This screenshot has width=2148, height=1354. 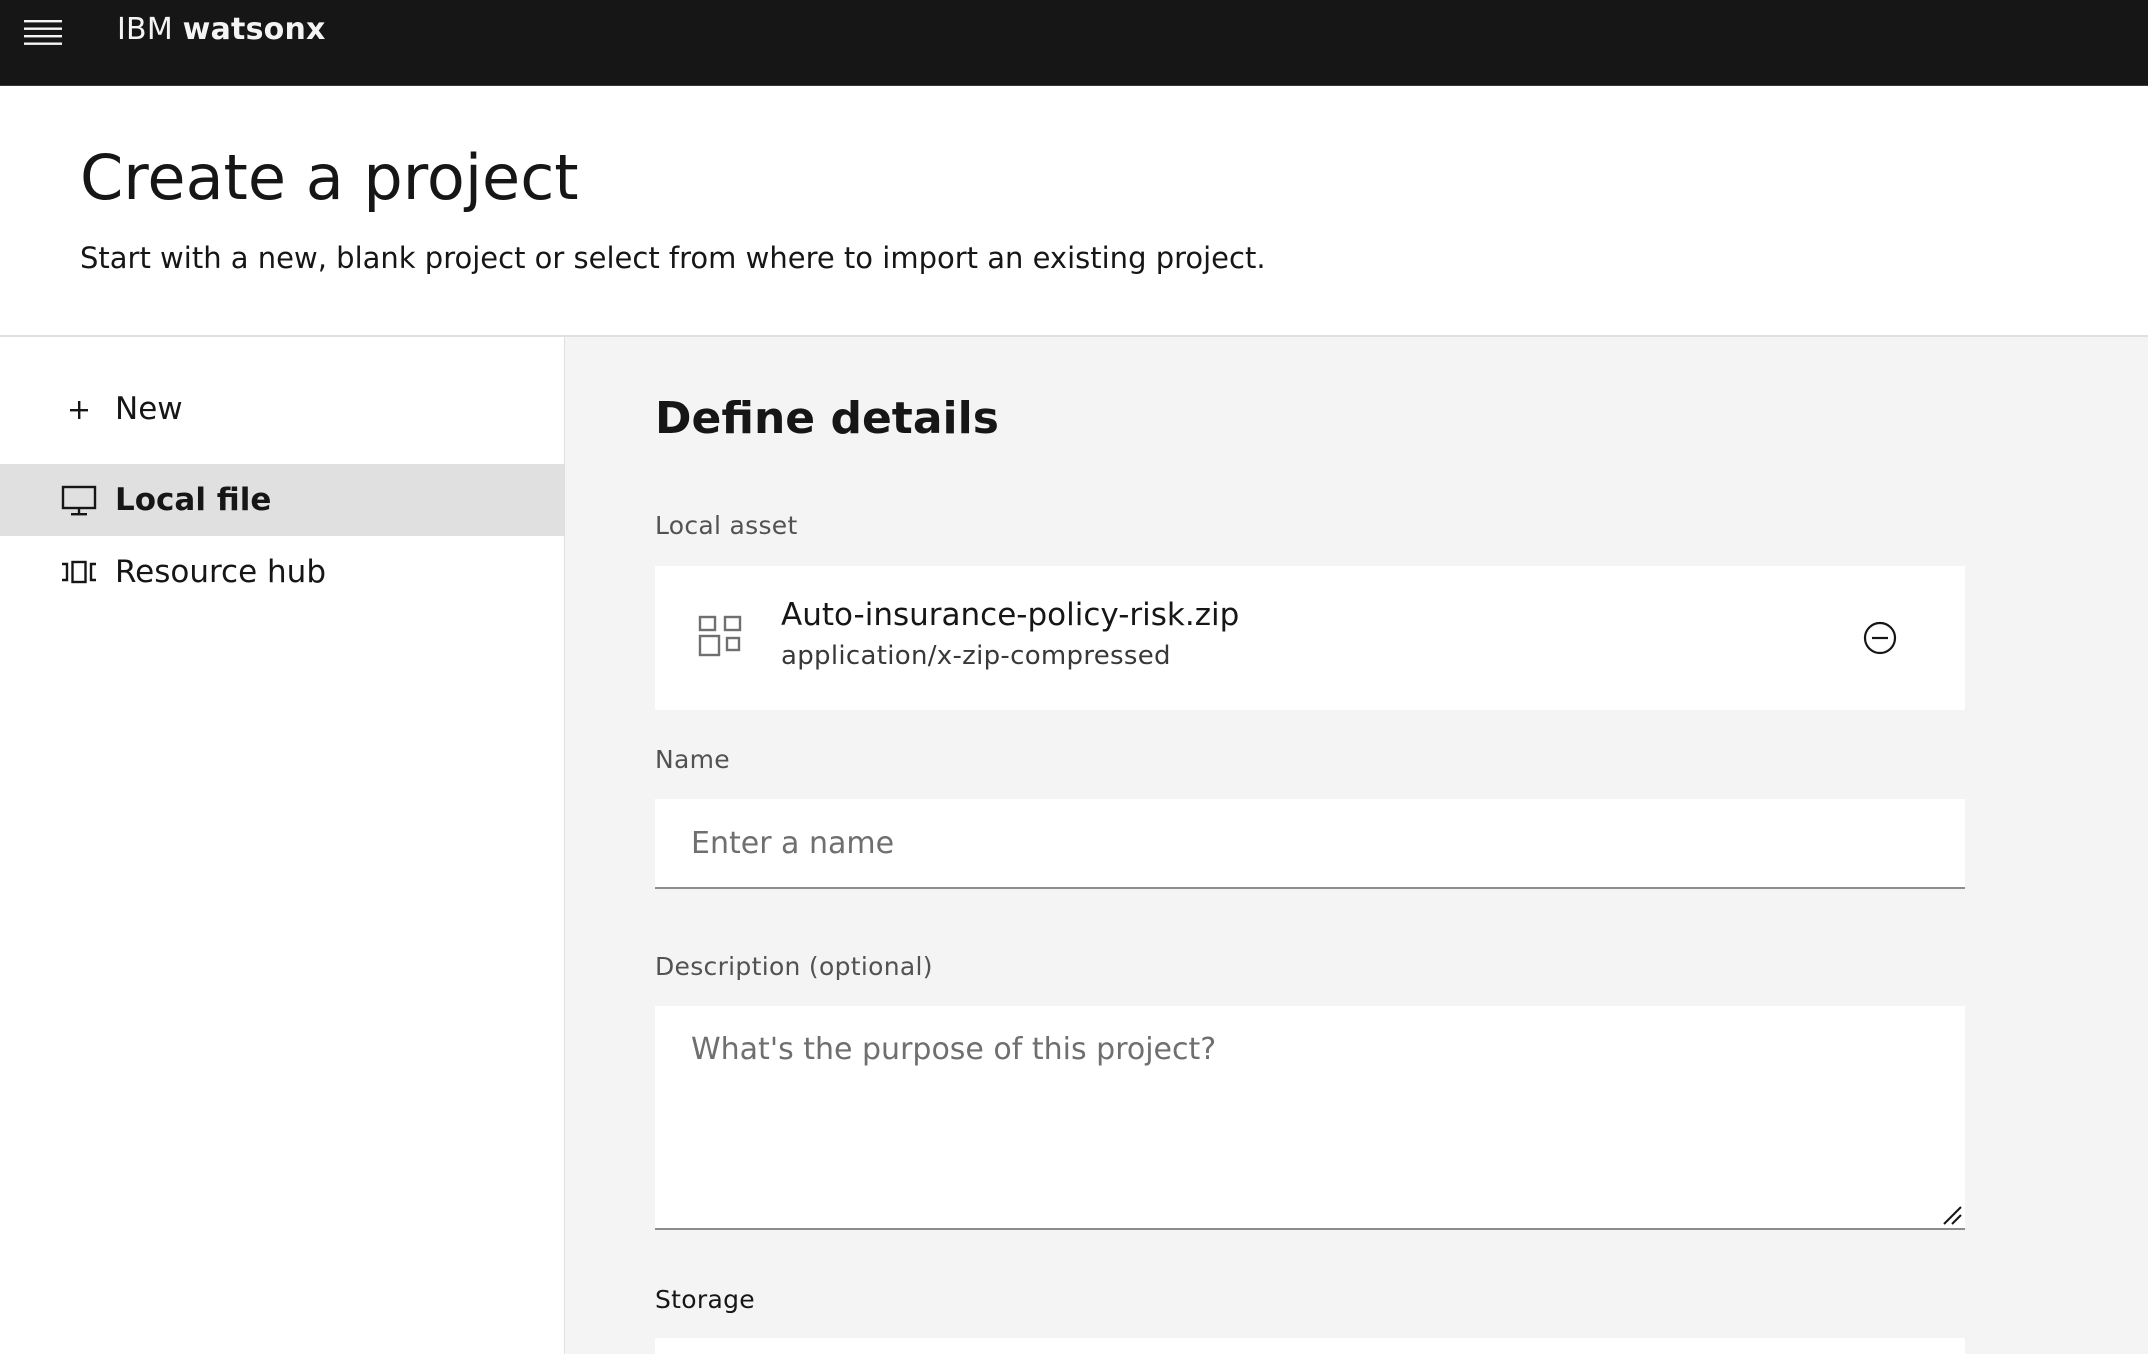 What do you see at coordinates (282, 500) in the screenshot?
I see `nav-item-local-file: Local file` at bounding box center [282, 500].